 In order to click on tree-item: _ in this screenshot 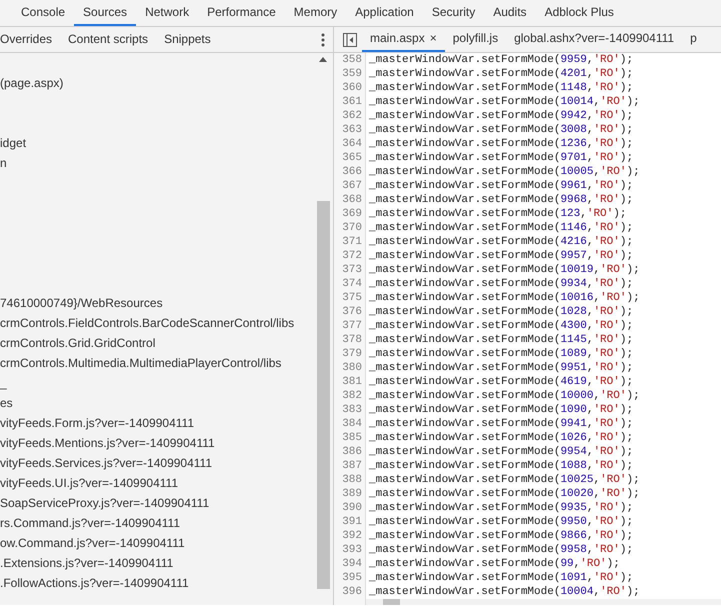, I will do `click(3, 383)`.